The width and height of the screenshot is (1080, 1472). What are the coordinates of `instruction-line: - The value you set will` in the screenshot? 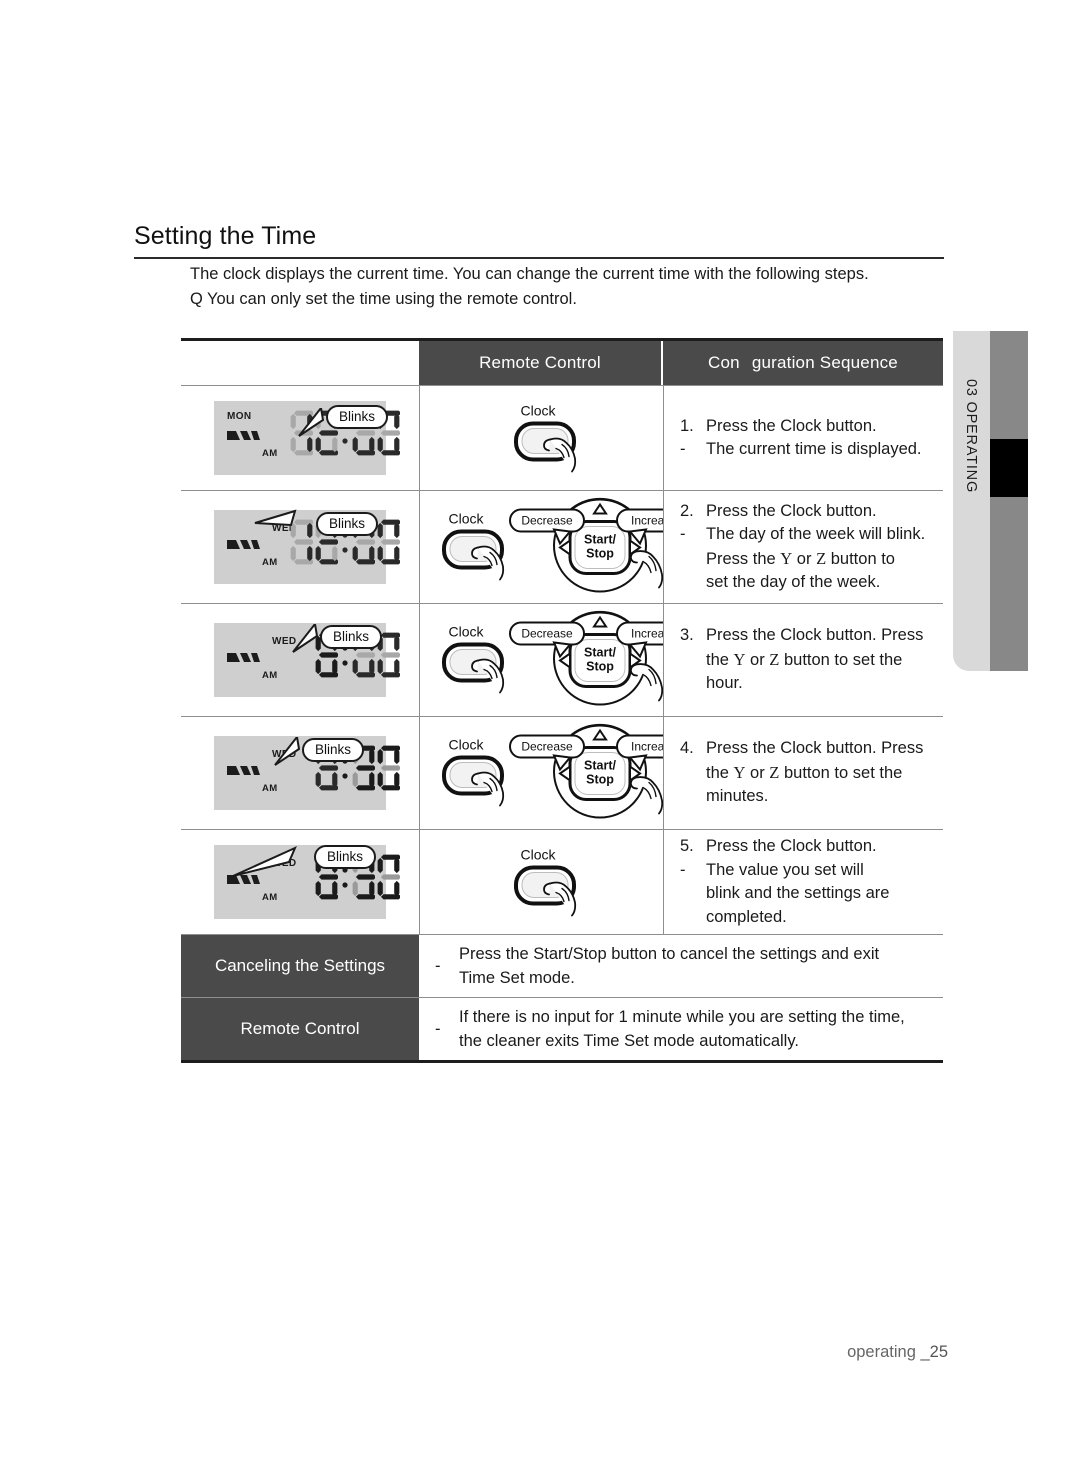 It's located at (784, 871).